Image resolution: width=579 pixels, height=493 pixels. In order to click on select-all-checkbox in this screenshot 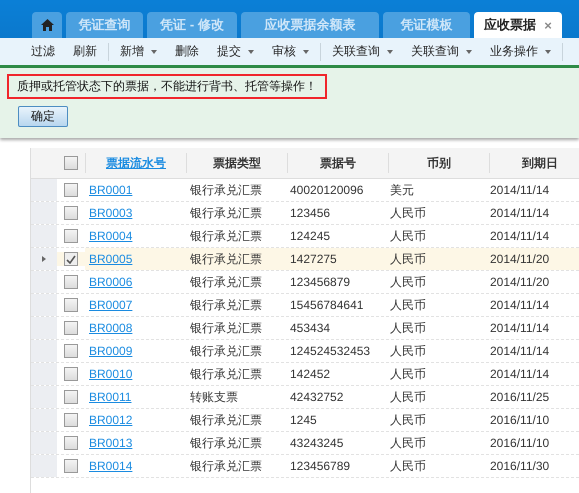, I will do `click(71, 163)`.